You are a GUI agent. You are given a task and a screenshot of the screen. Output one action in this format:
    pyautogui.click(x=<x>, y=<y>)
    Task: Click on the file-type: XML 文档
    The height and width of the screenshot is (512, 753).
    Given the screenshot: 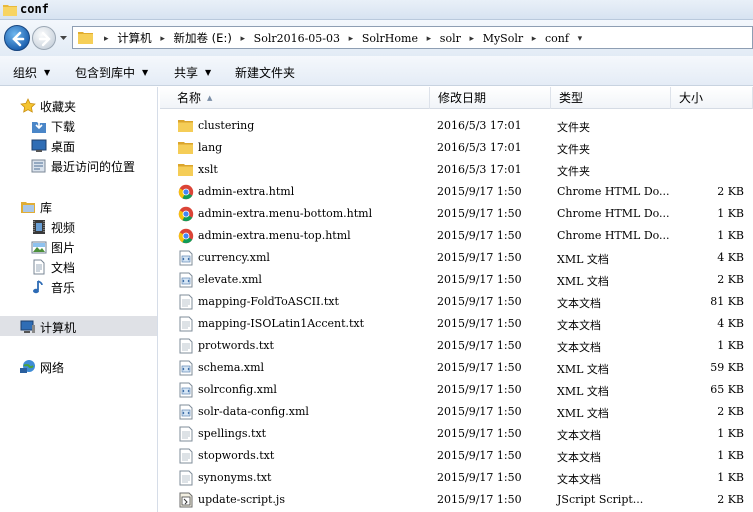 What is the action you would take?
    pyautogui.click(x=583, y=369)
    